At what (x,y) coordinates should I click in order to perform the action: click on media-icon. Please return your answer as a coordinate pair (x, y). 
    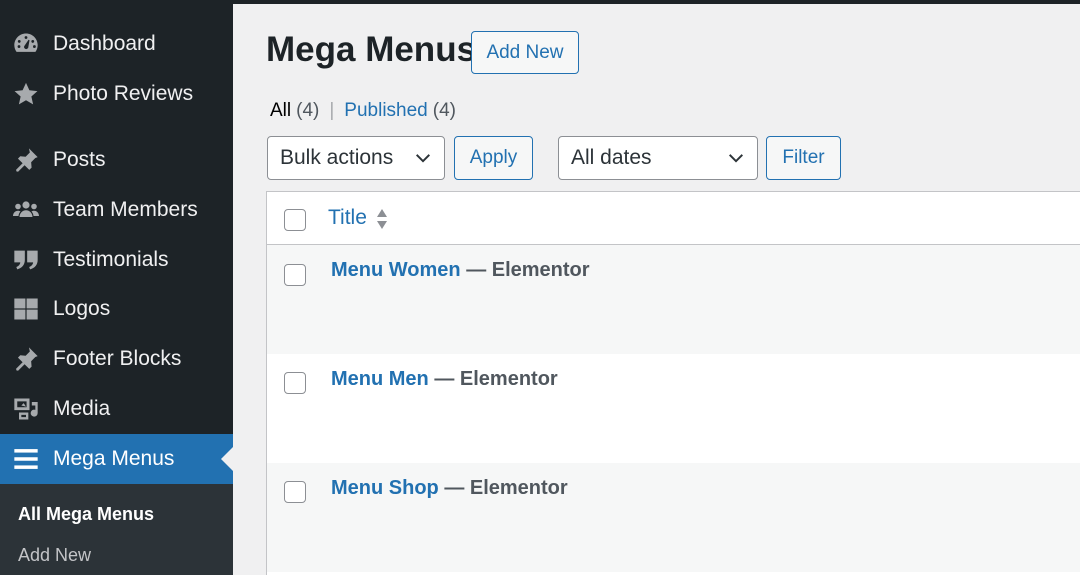
    Looking at the image, I should click on (26, 409).